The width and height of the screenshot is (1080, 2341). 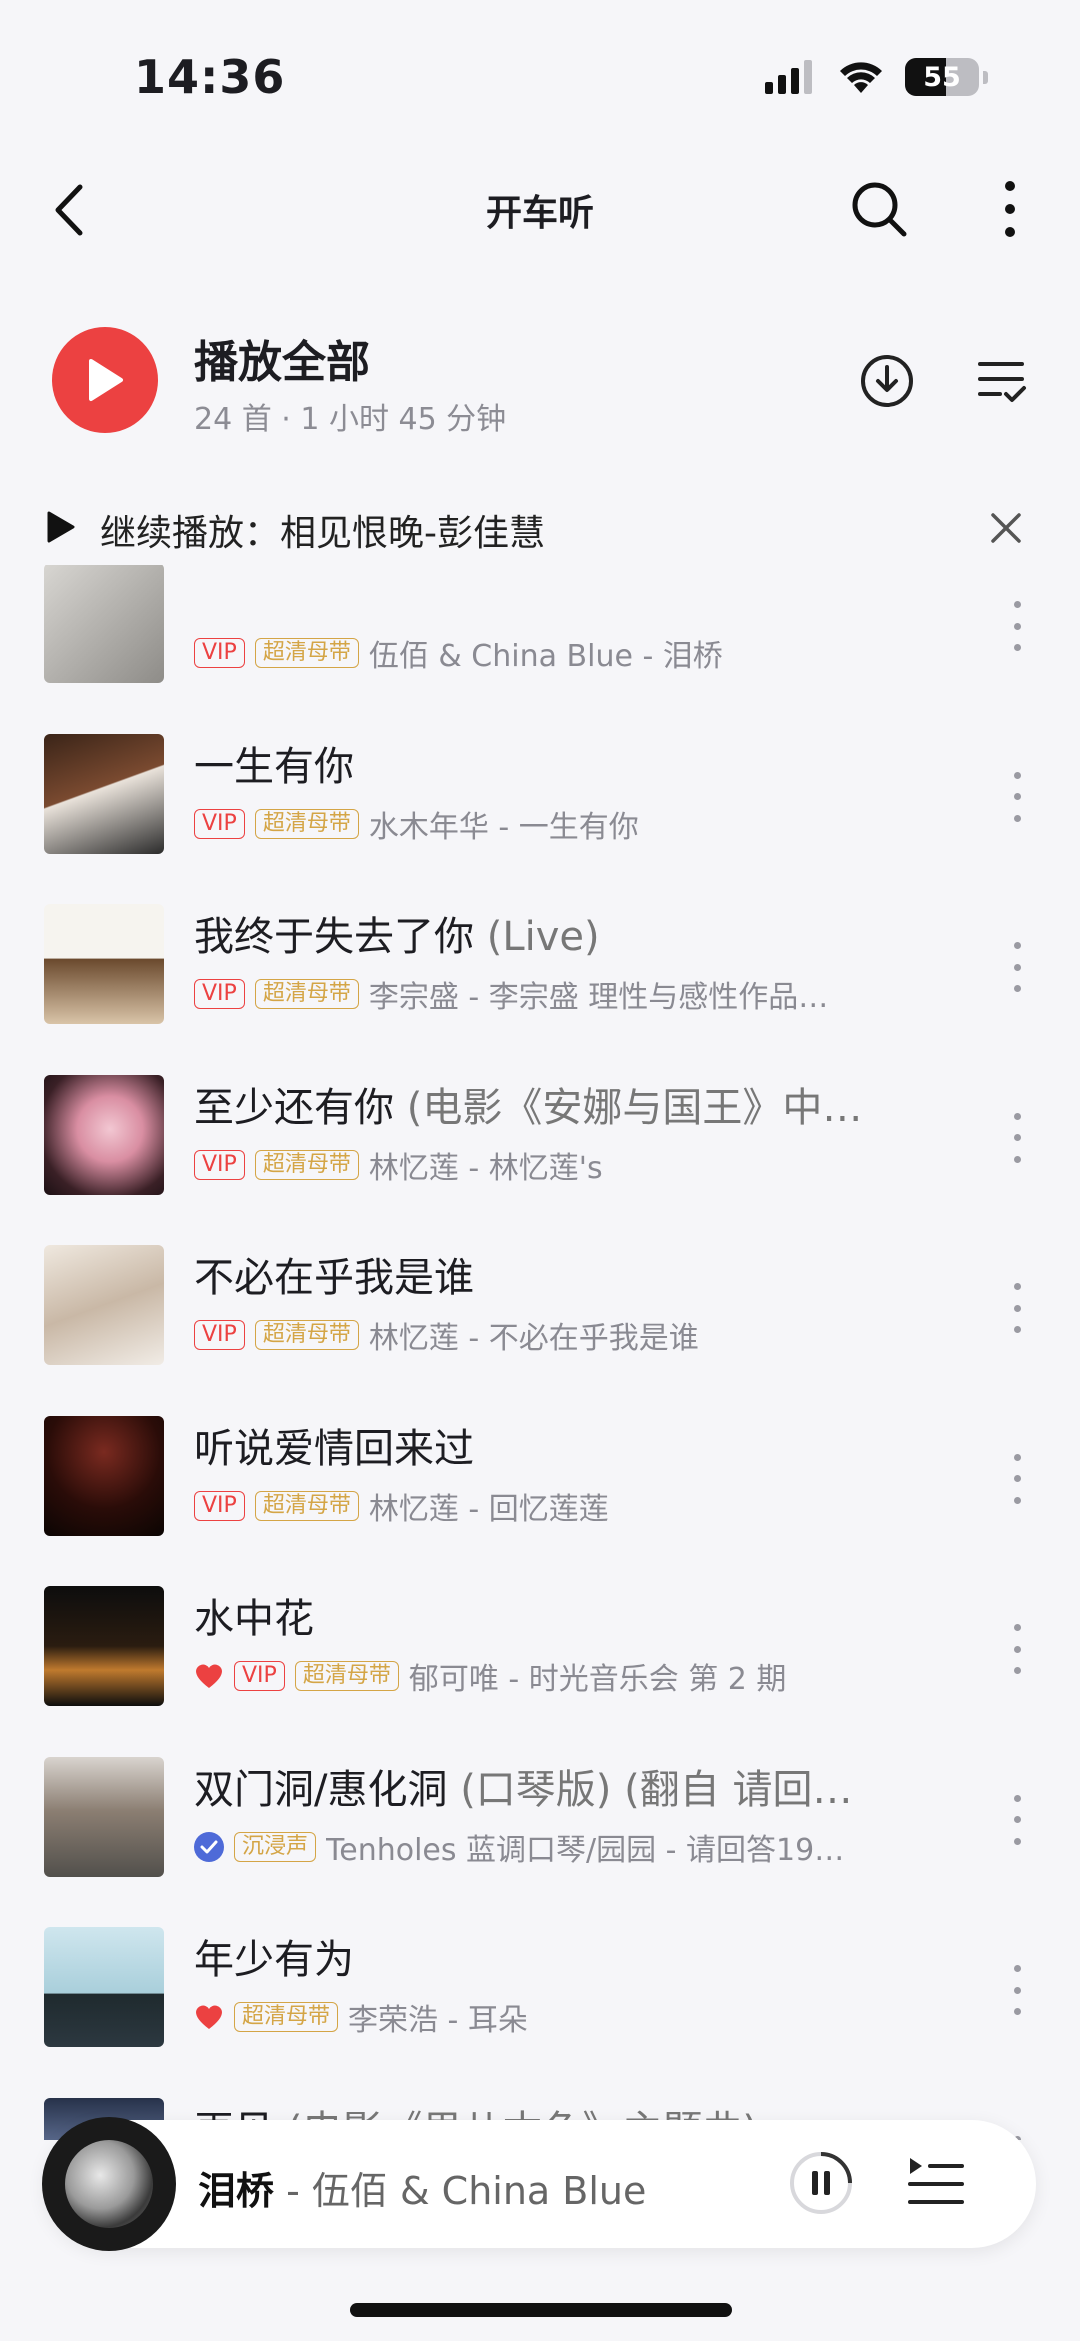 I want to click on song-row: 年少有为 超清母带 李荣浩 - 耳朵, so click(x=540, y=1968).